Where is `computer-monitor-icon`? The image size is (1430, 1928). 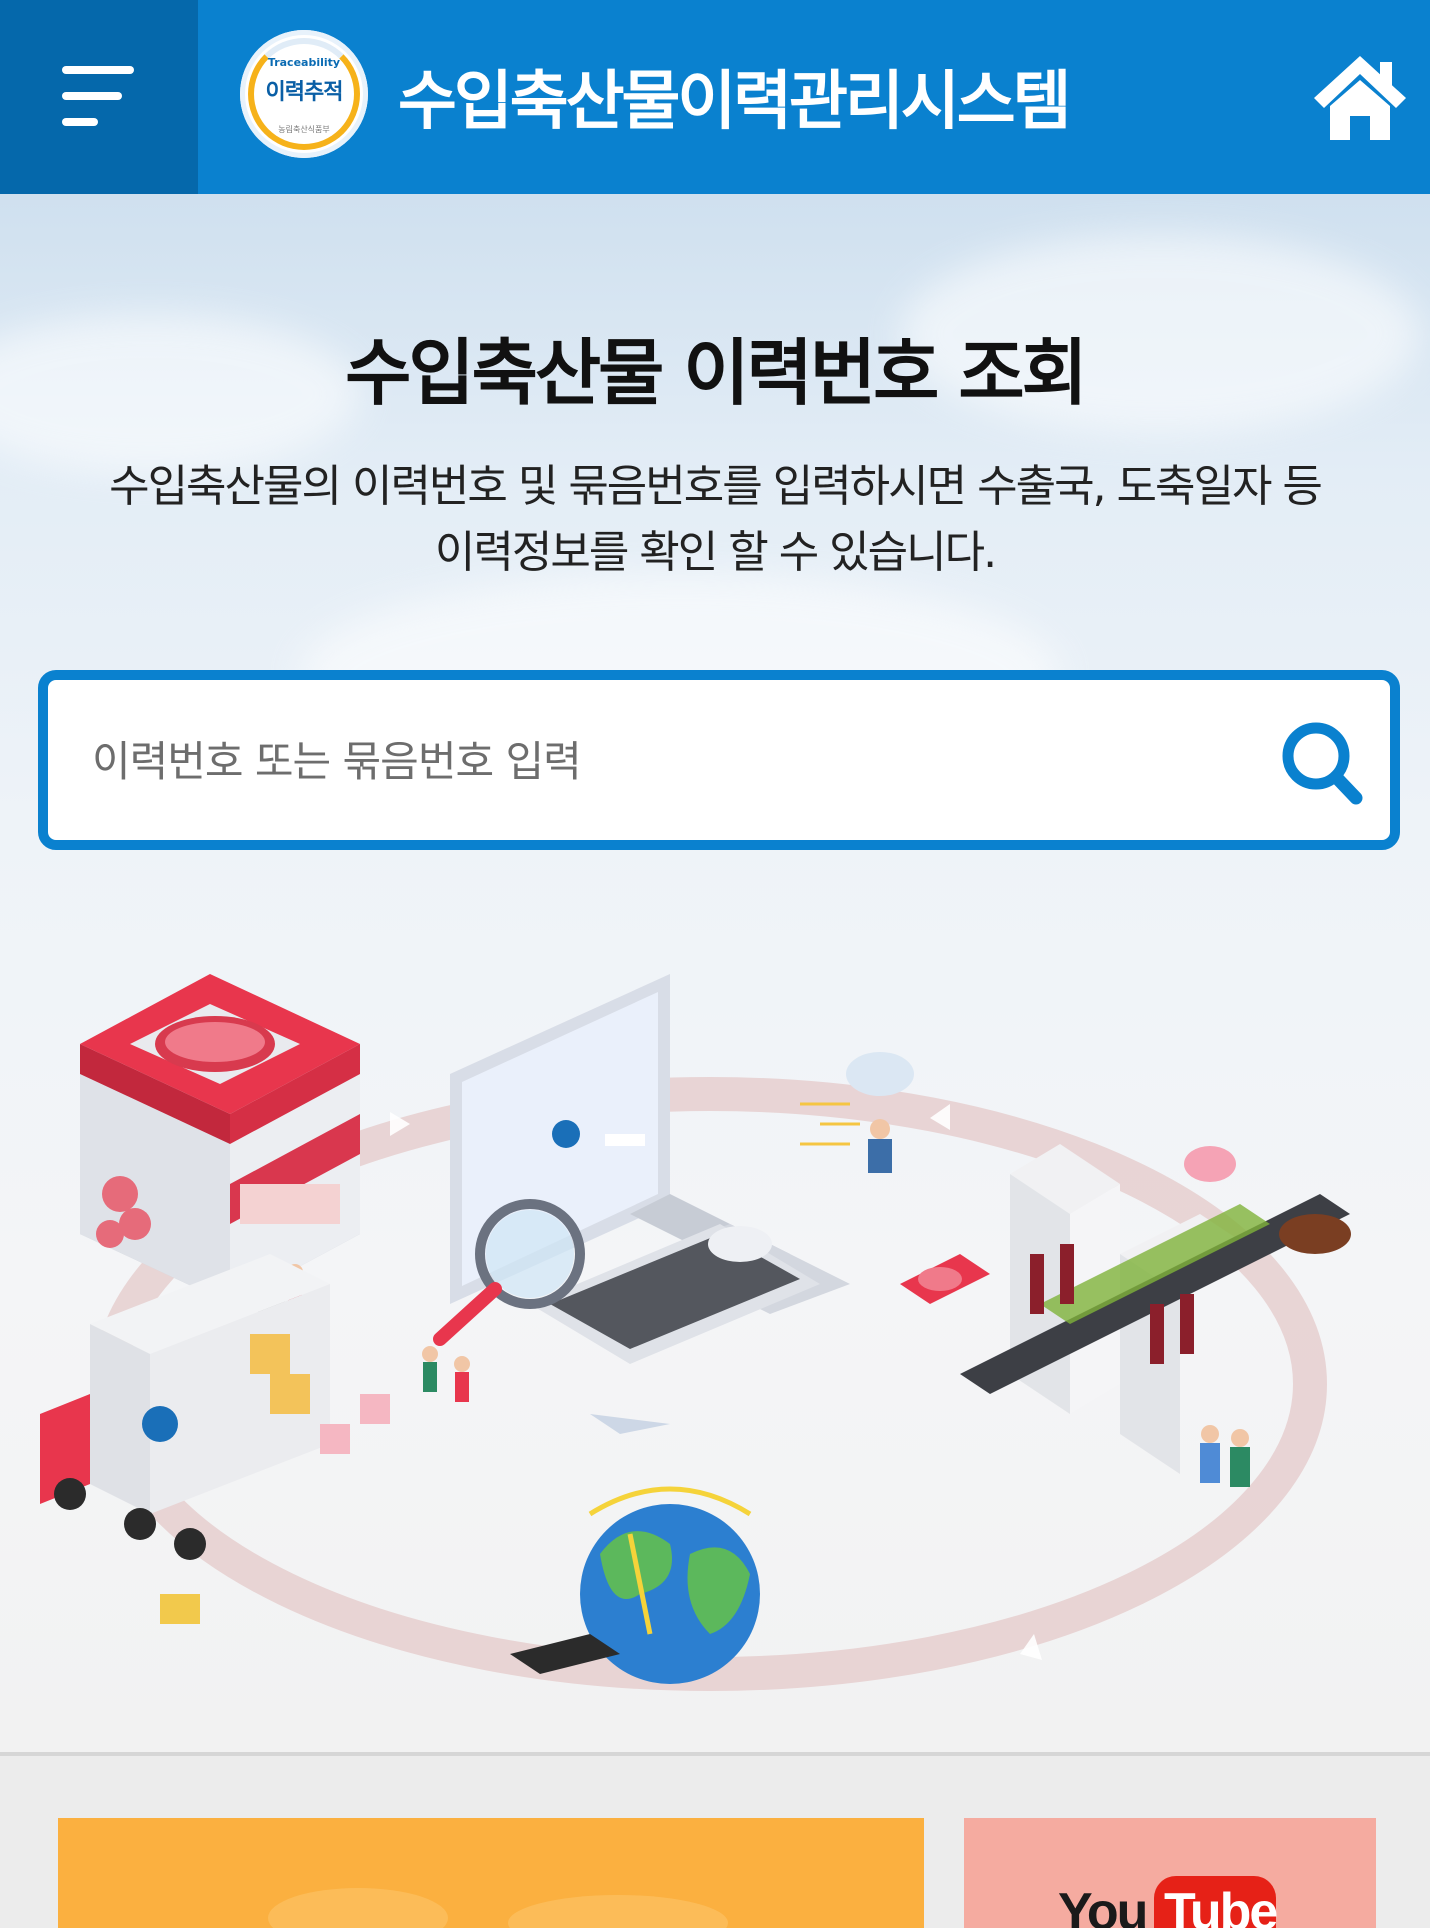 computer-monitor-icon is located at coordinates (641, 1169).